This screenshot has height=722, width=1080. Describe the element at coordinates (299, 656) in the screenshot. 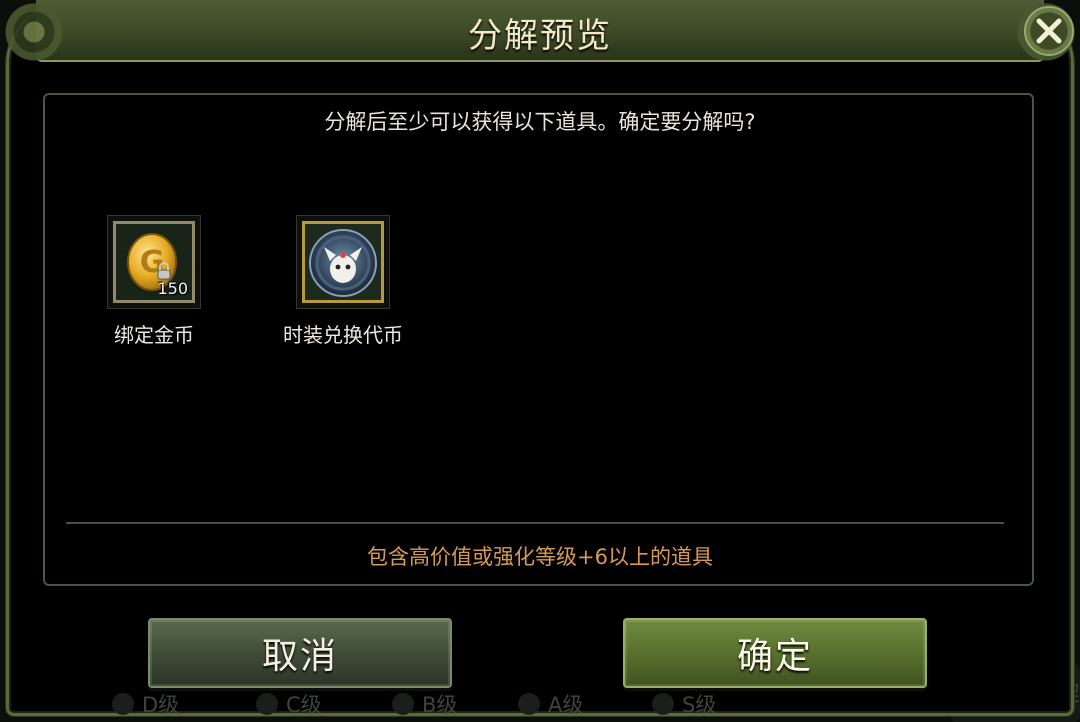

I see `cancel-button-label: 取消` at that location.